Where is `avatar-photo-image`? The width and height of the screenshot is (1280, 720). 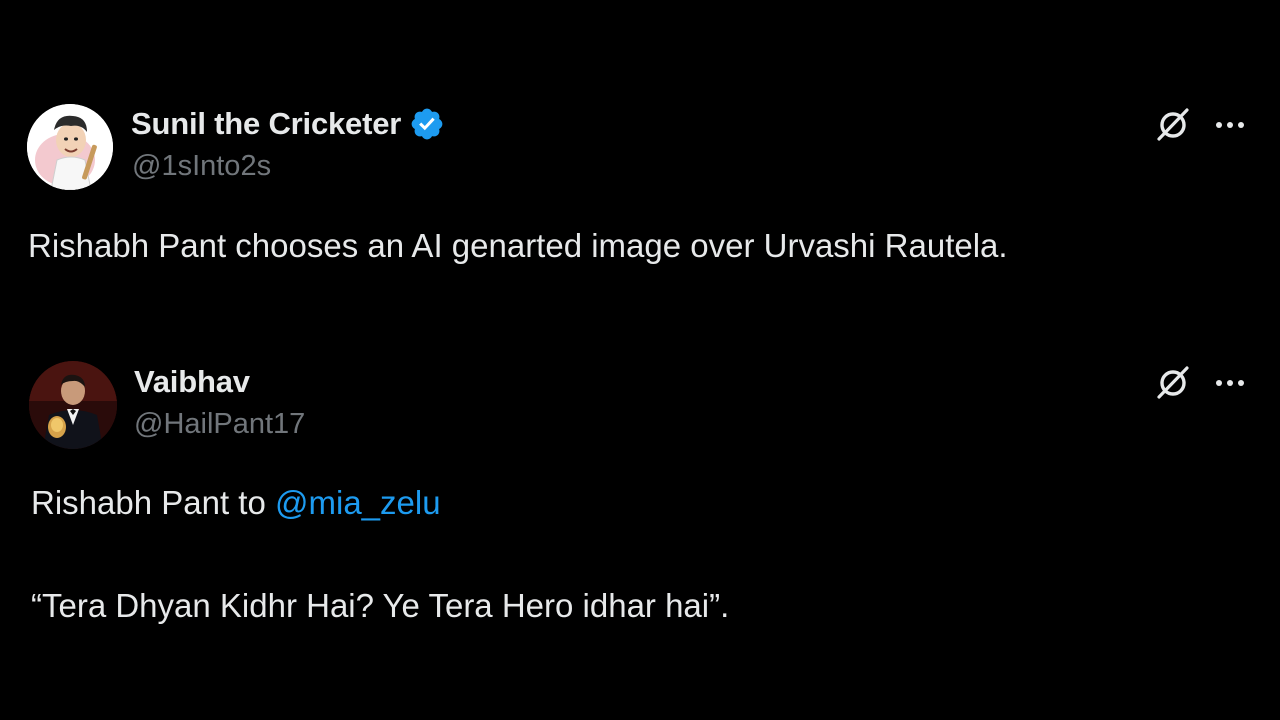 avatar-photo-image is located at coordinates (73, 405).